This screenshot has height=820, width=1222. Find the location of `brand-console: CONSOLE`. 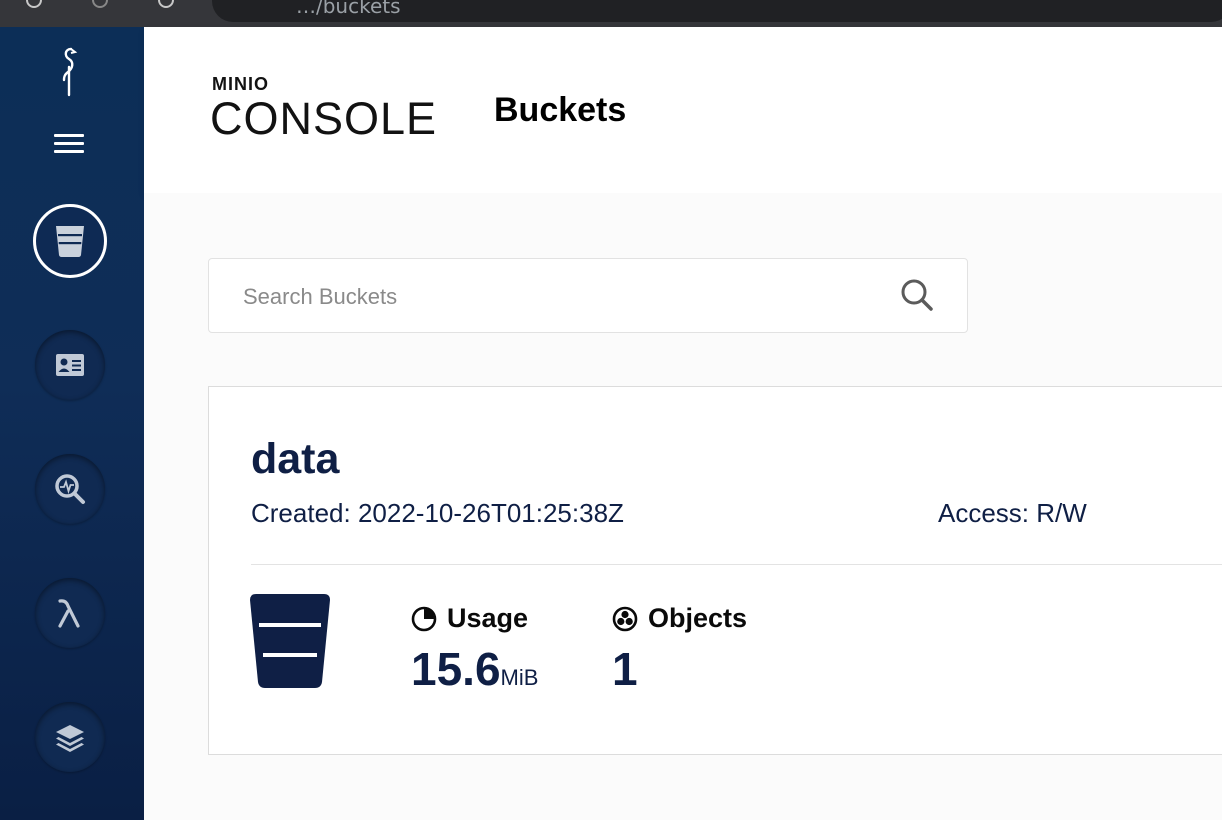

brand-console: CONSOLE is located at coordinates (324, 118).